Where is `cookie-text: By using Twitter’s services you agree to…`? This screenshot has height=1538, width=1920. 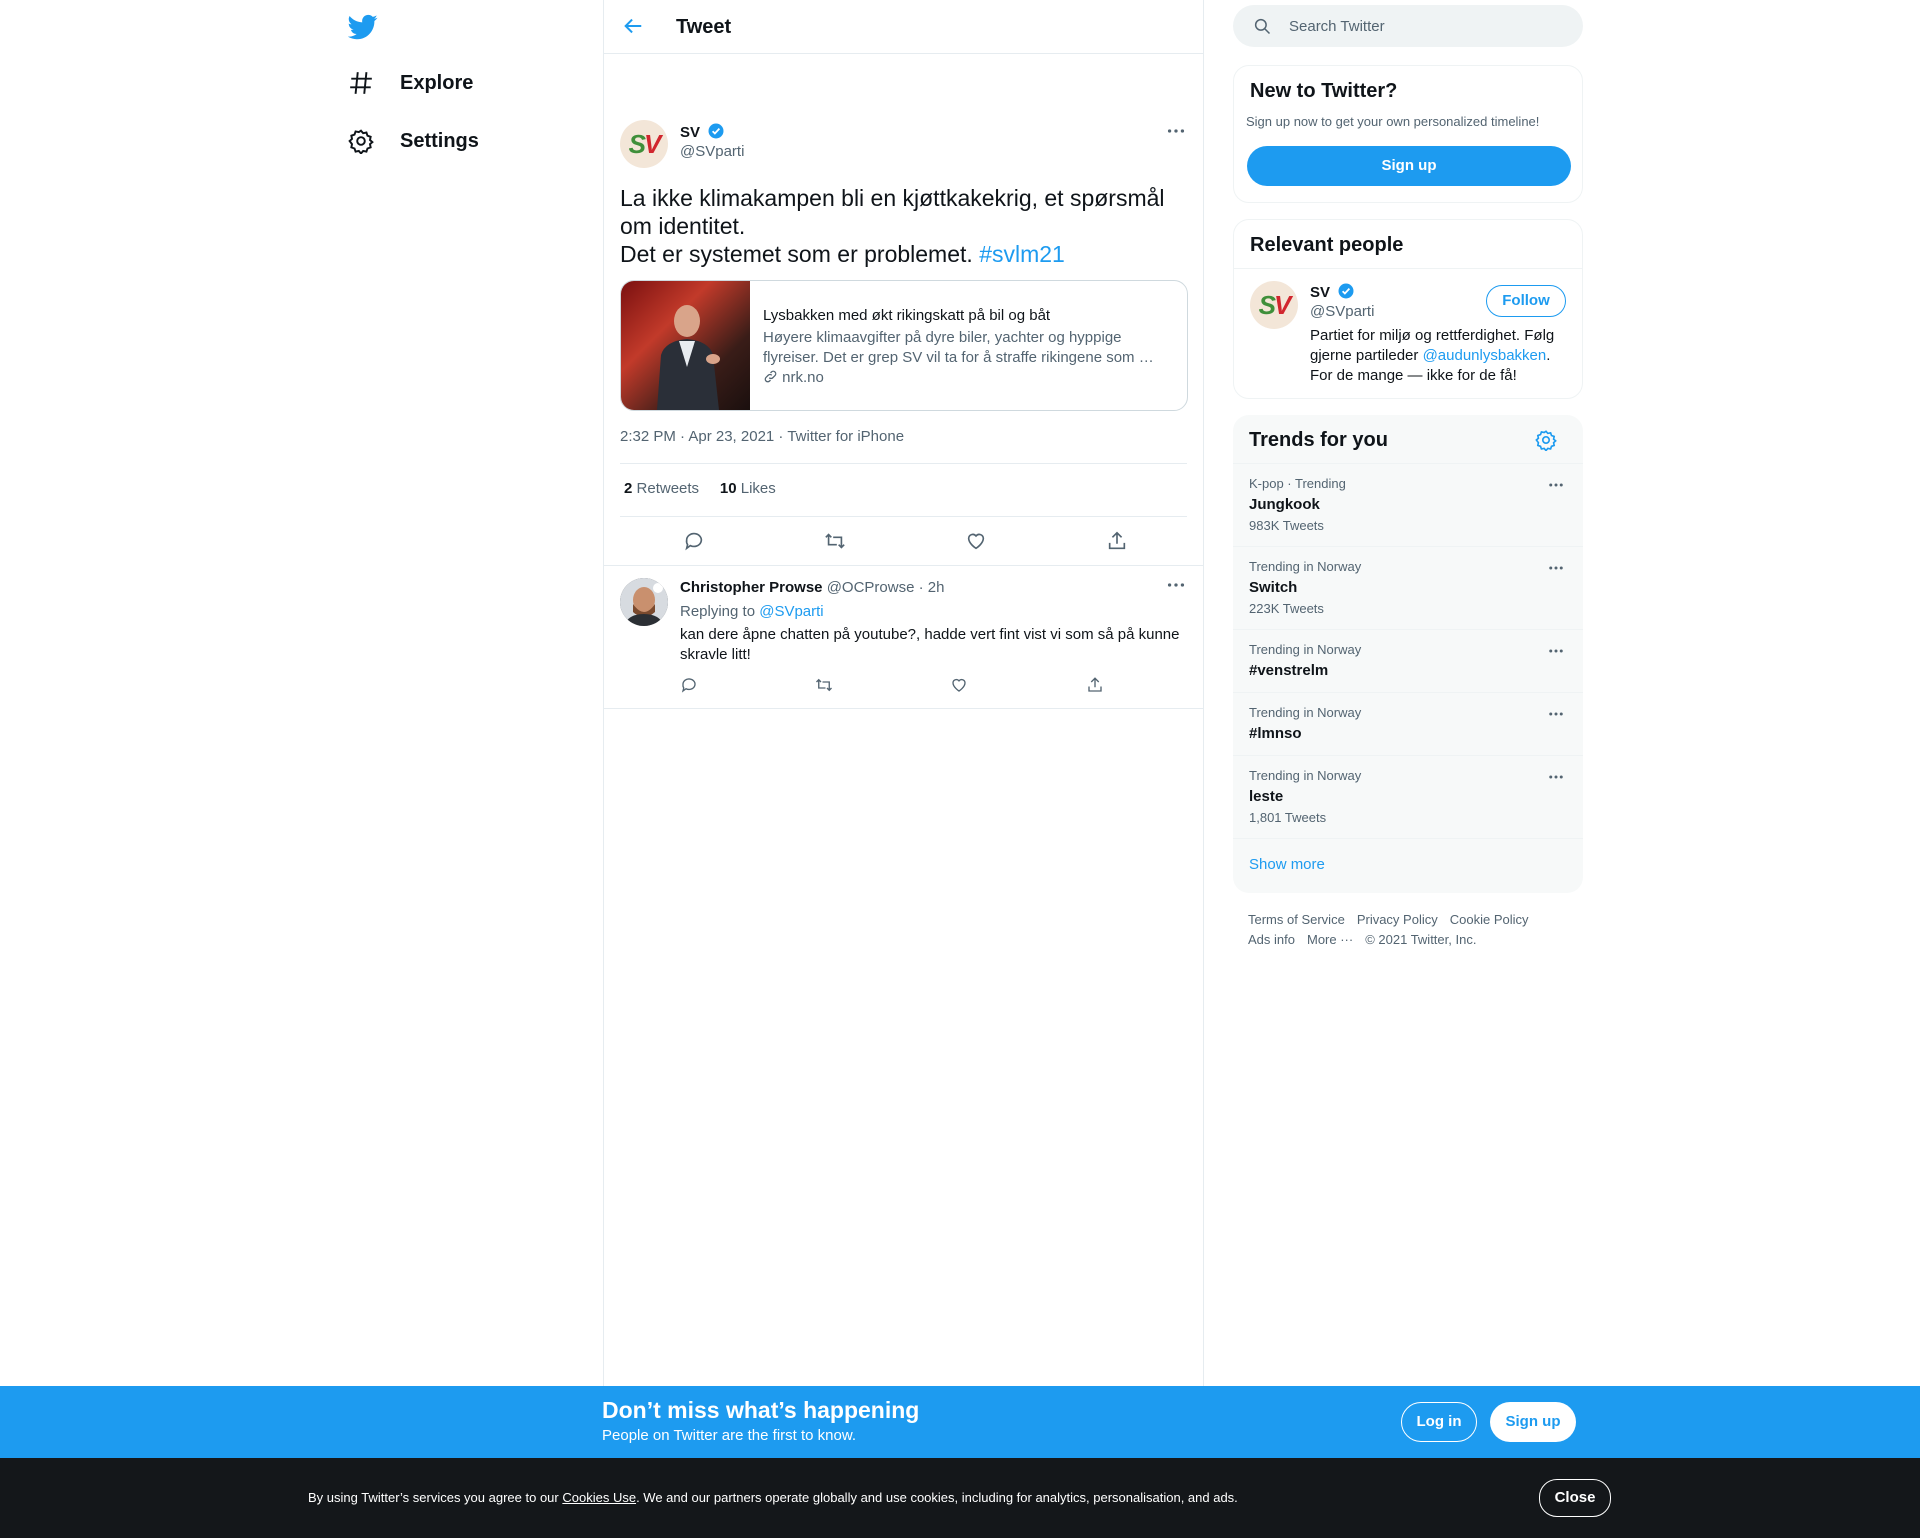 cookie-text: By using Twitter’s services you agree to… is located at coordinates (773, 1497).